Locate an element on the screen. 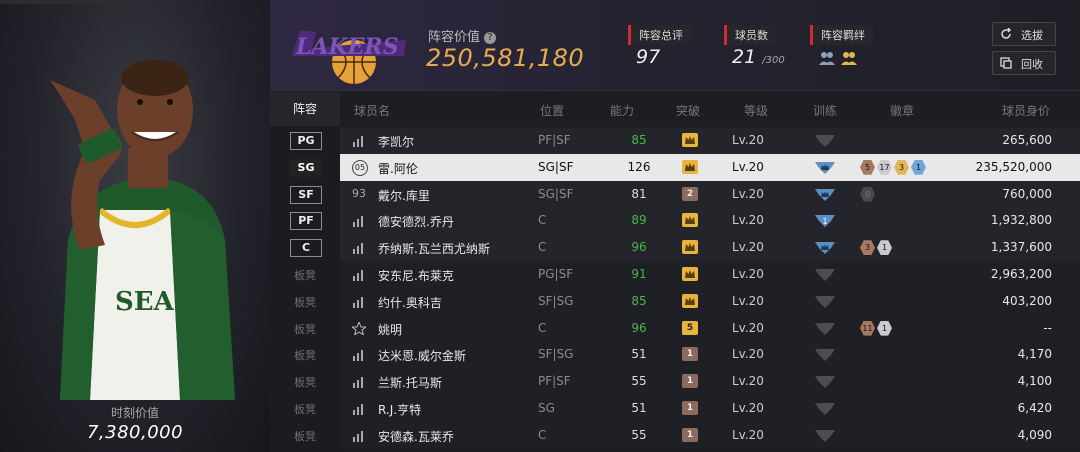 This screenshot has height=452, width=1080. table-row: SF 93 戴尔.库里 SG|SF 81 2 Lv.20 0 760,000 is located at coordinates (675, 194).